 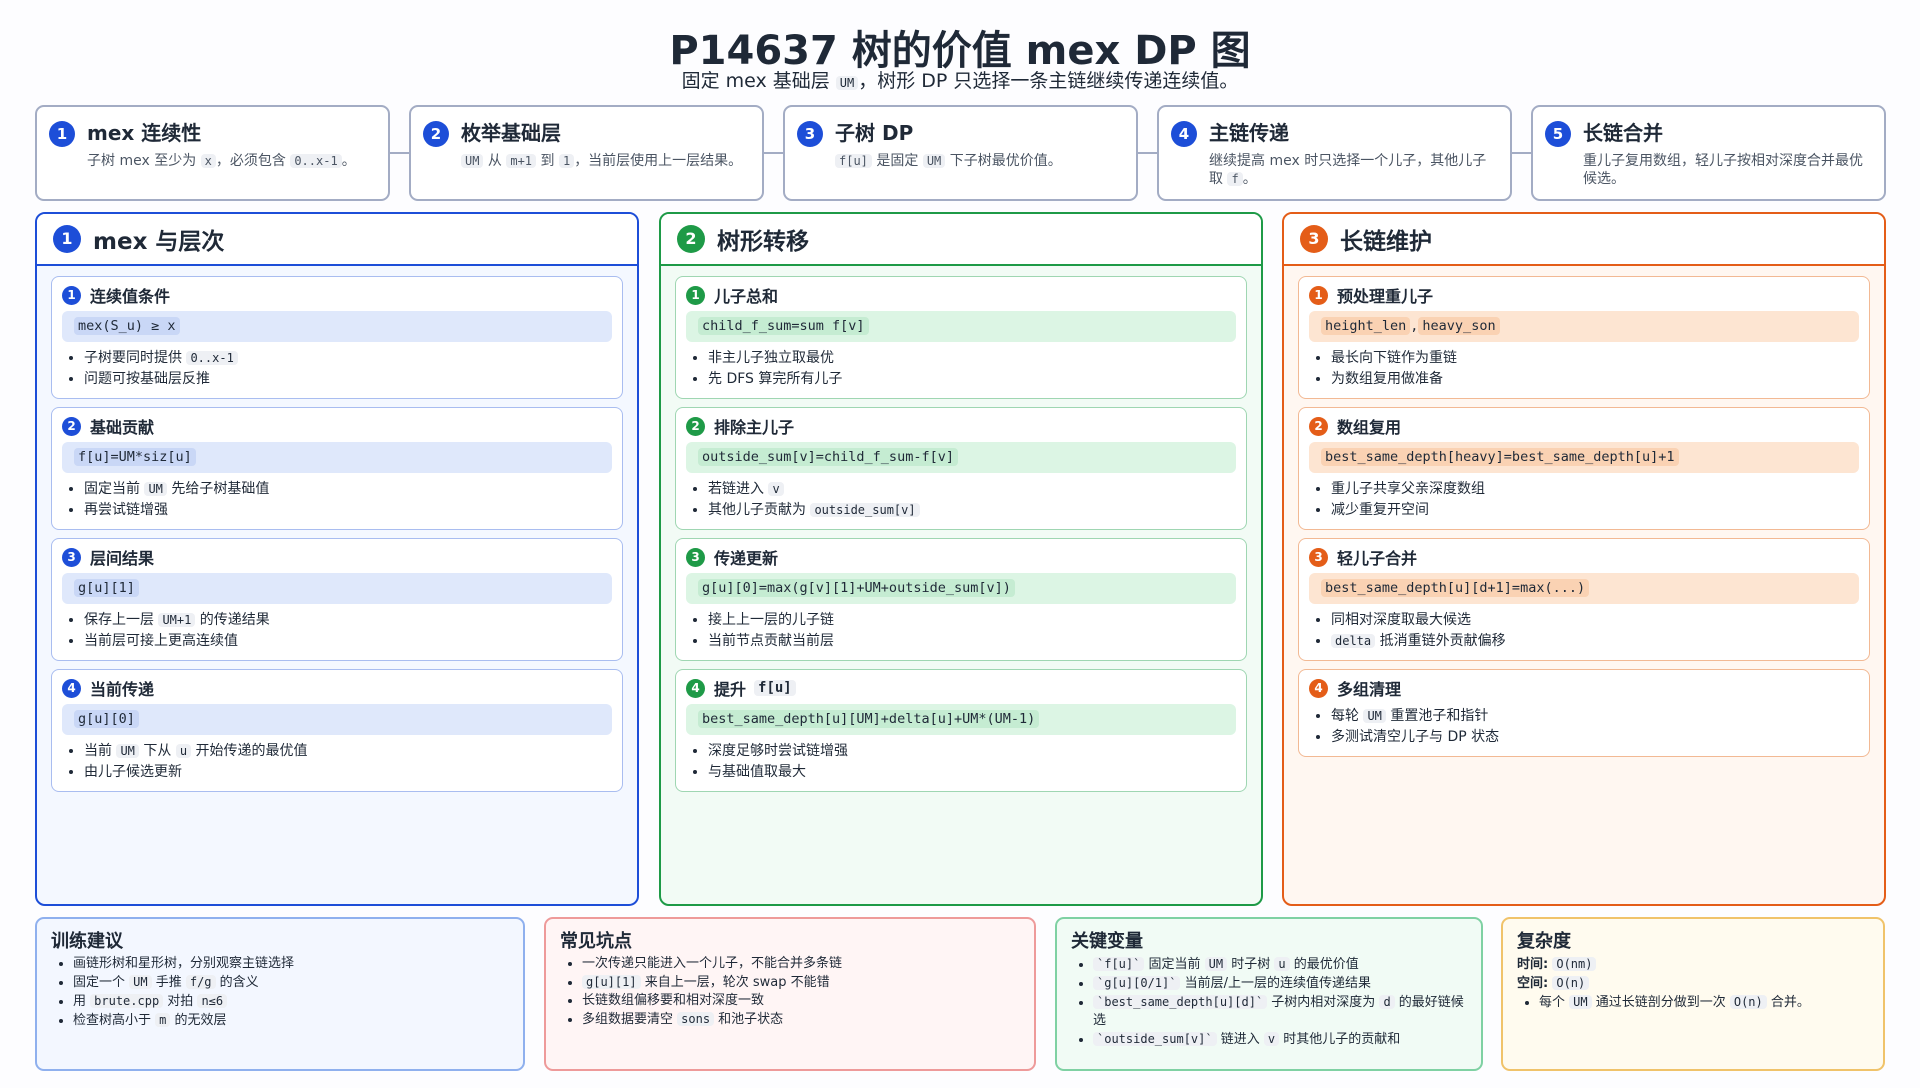 I want to click on text-run: 与基础值取最大, so click(x=757, y=772).